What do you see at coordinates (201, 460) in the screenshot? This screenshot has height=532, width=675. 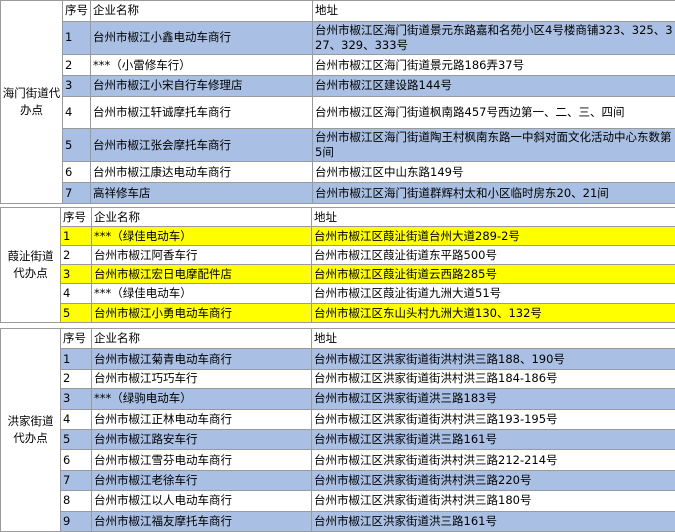 I see `cell-name: 台州市椒江雪芬电动车商行` at bounding box center [201, 460].